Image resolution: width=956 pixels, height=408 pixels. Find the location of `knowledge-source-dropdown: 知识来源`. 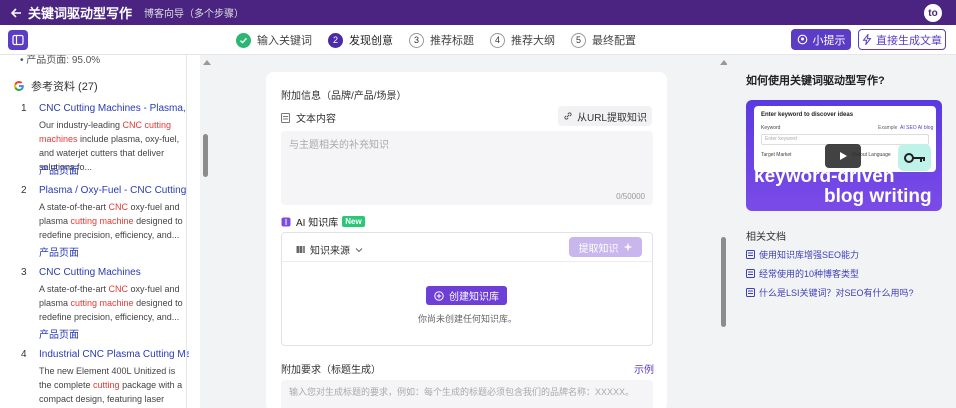

knowledge-source-dropdown: 知识来源 is located at coordinates (329, 249).